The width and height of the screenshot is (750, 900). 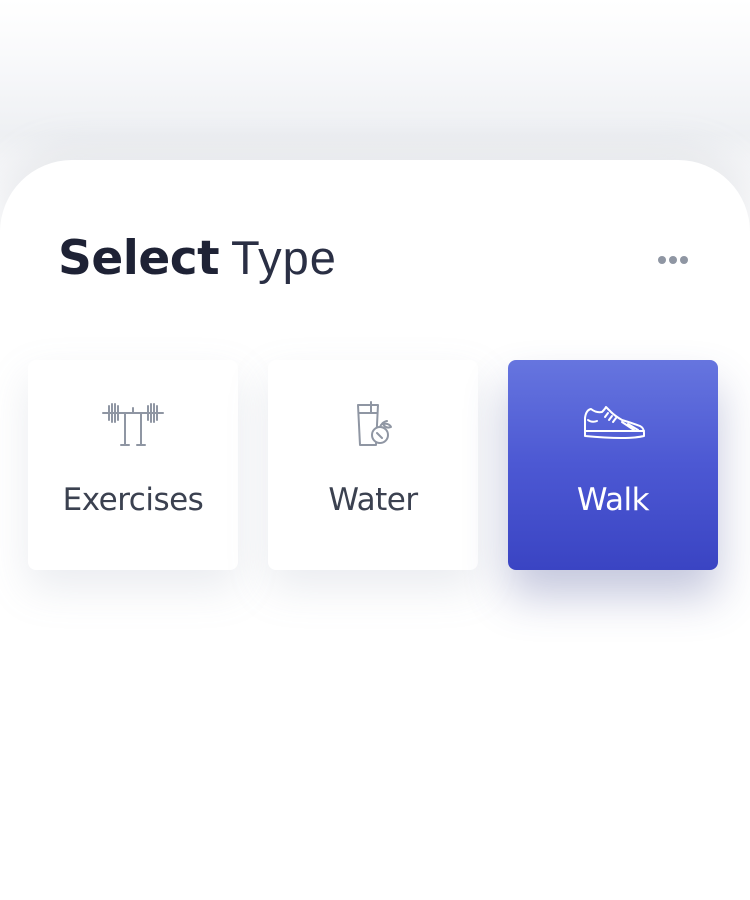 I want to click on type-card-label: Walk, so click(x=613, y=500).